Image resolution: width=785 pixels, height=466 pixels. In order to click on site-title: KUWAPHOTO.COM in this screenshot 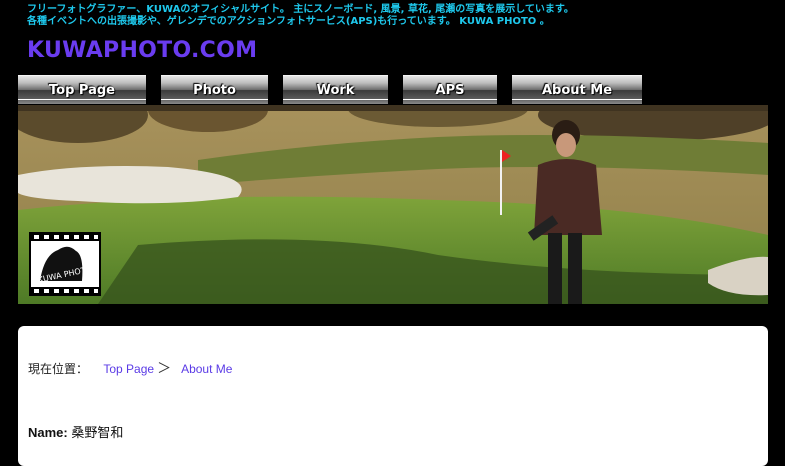, I will do `click(142, 50)`.